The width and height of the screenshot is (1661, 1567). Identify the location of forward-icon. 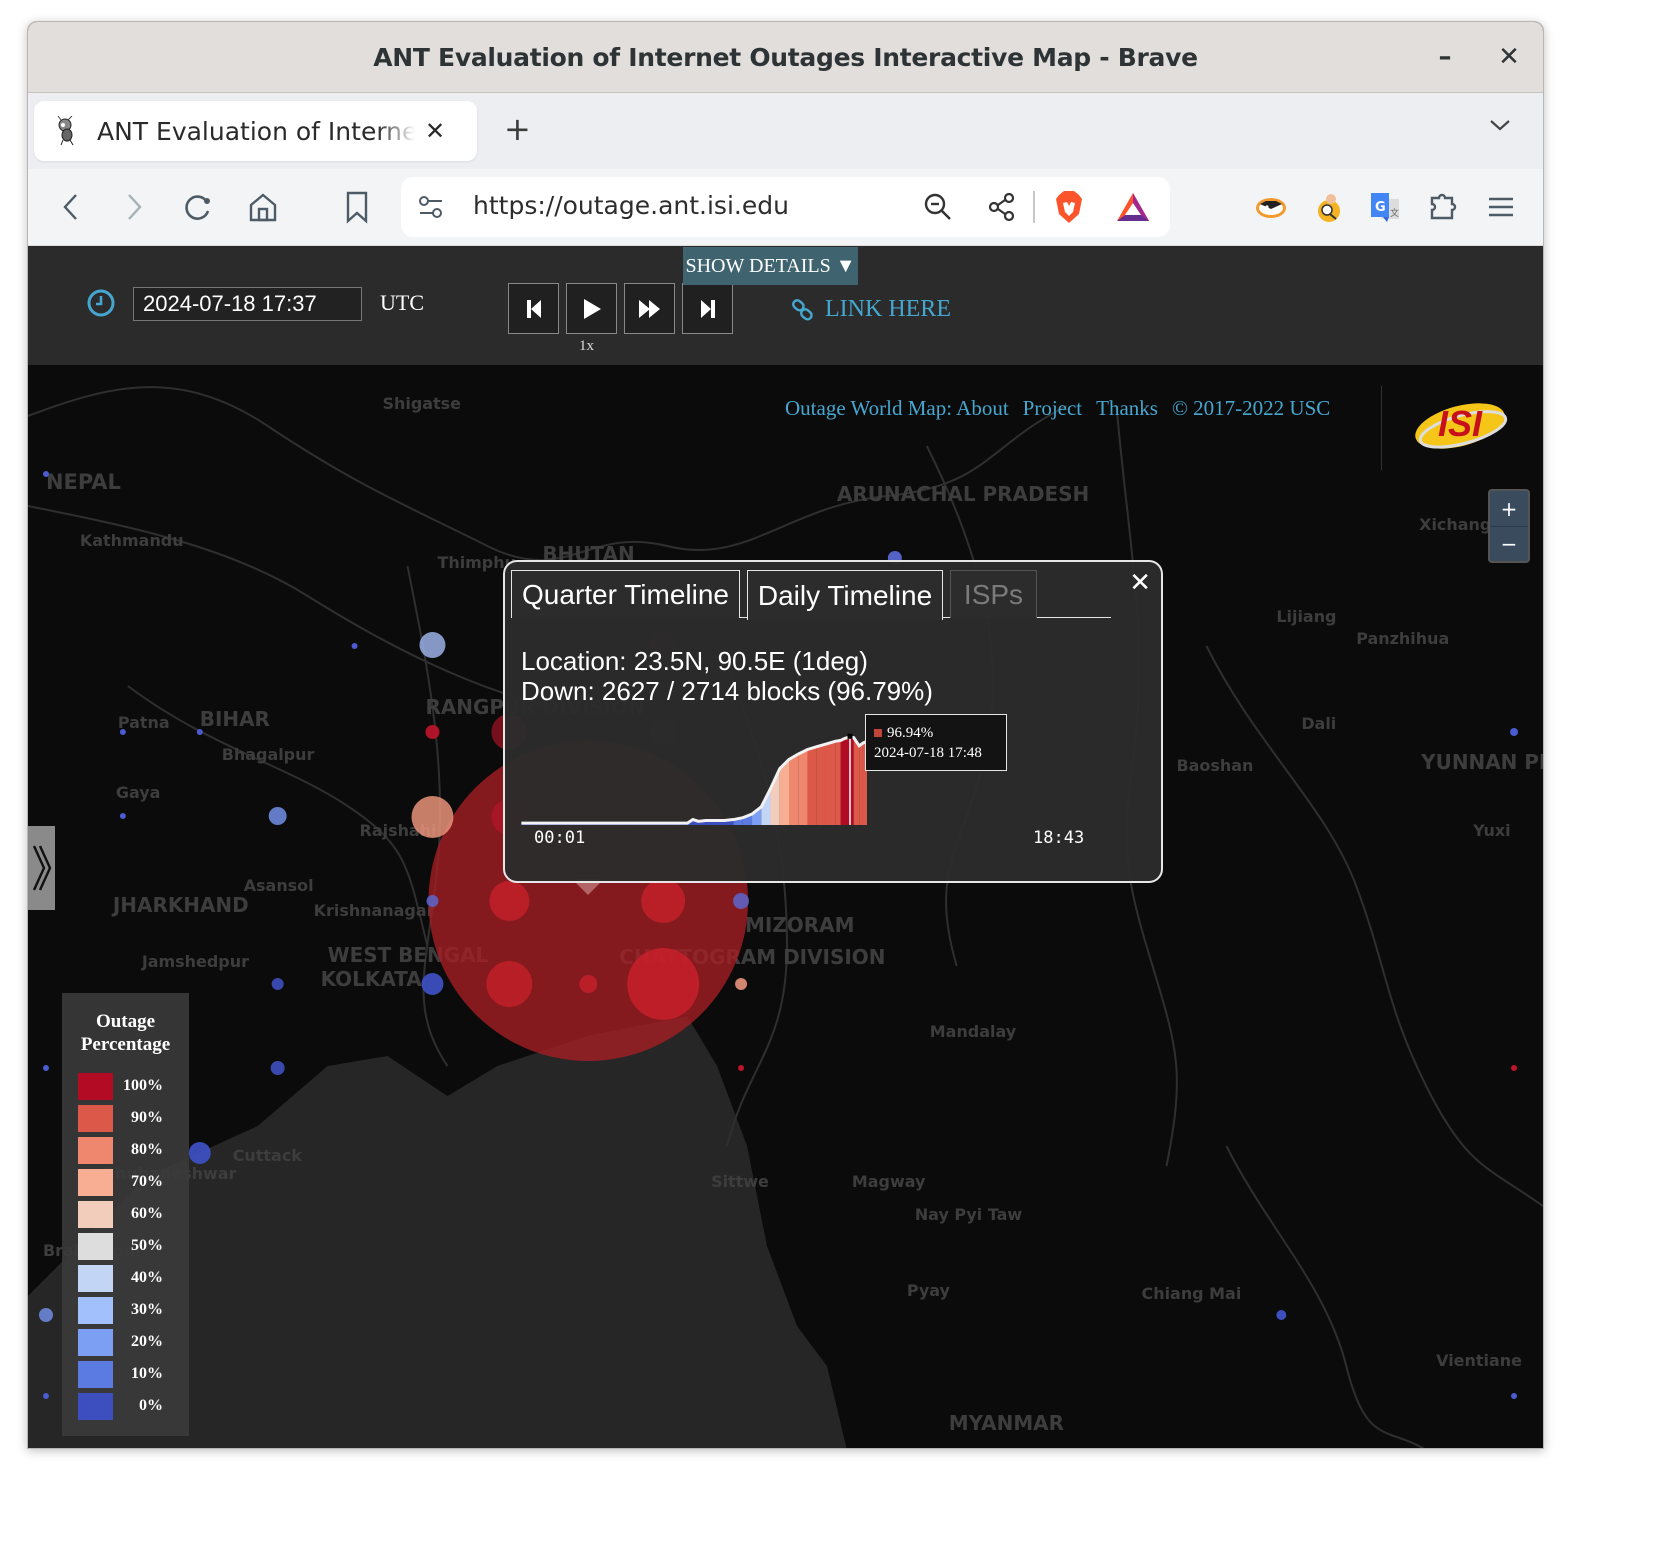
(134, 207).